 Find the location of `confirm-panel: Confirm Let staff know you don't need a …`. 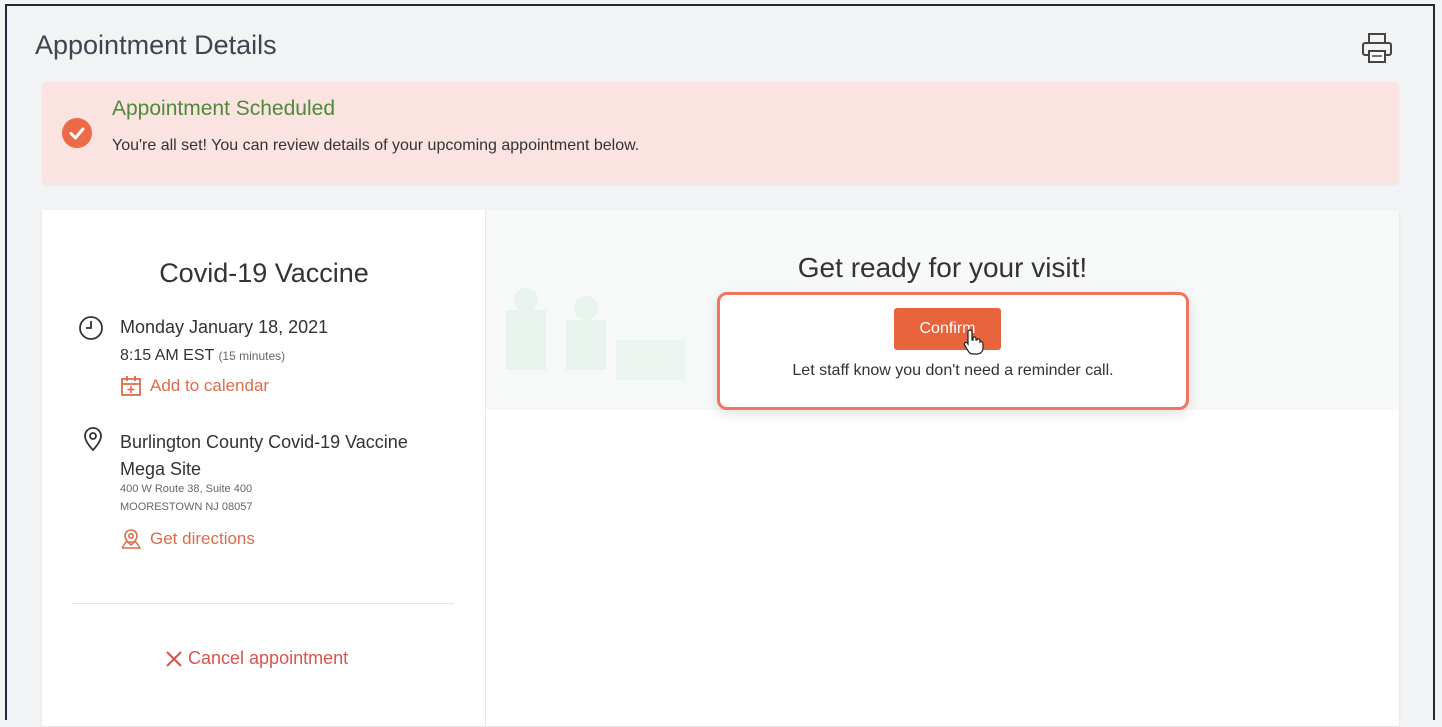

confirm-panel: Confirm Let staff know you don't need a … is located at coordinates (953, 351).